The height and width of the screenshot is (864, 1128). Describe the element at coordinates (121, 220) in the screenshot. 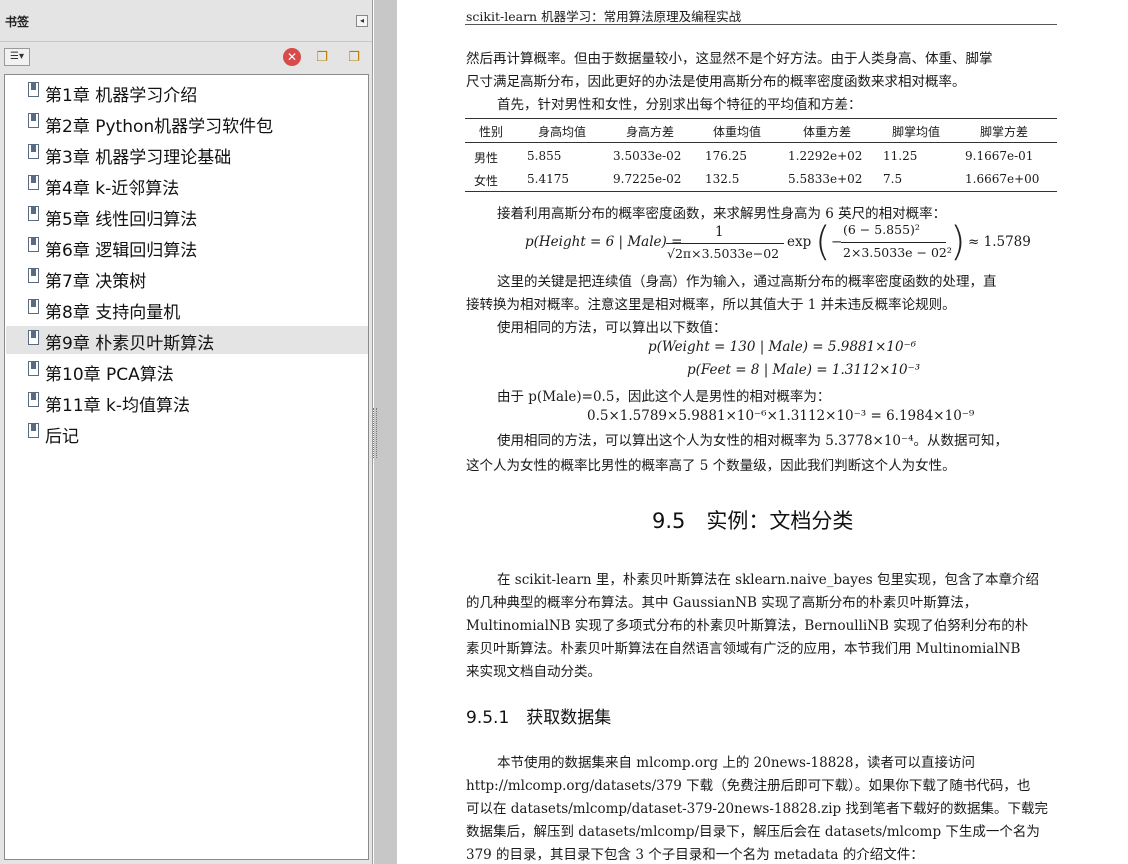

I see `bookmark-label: 第5章 线性回归算法` at that location.